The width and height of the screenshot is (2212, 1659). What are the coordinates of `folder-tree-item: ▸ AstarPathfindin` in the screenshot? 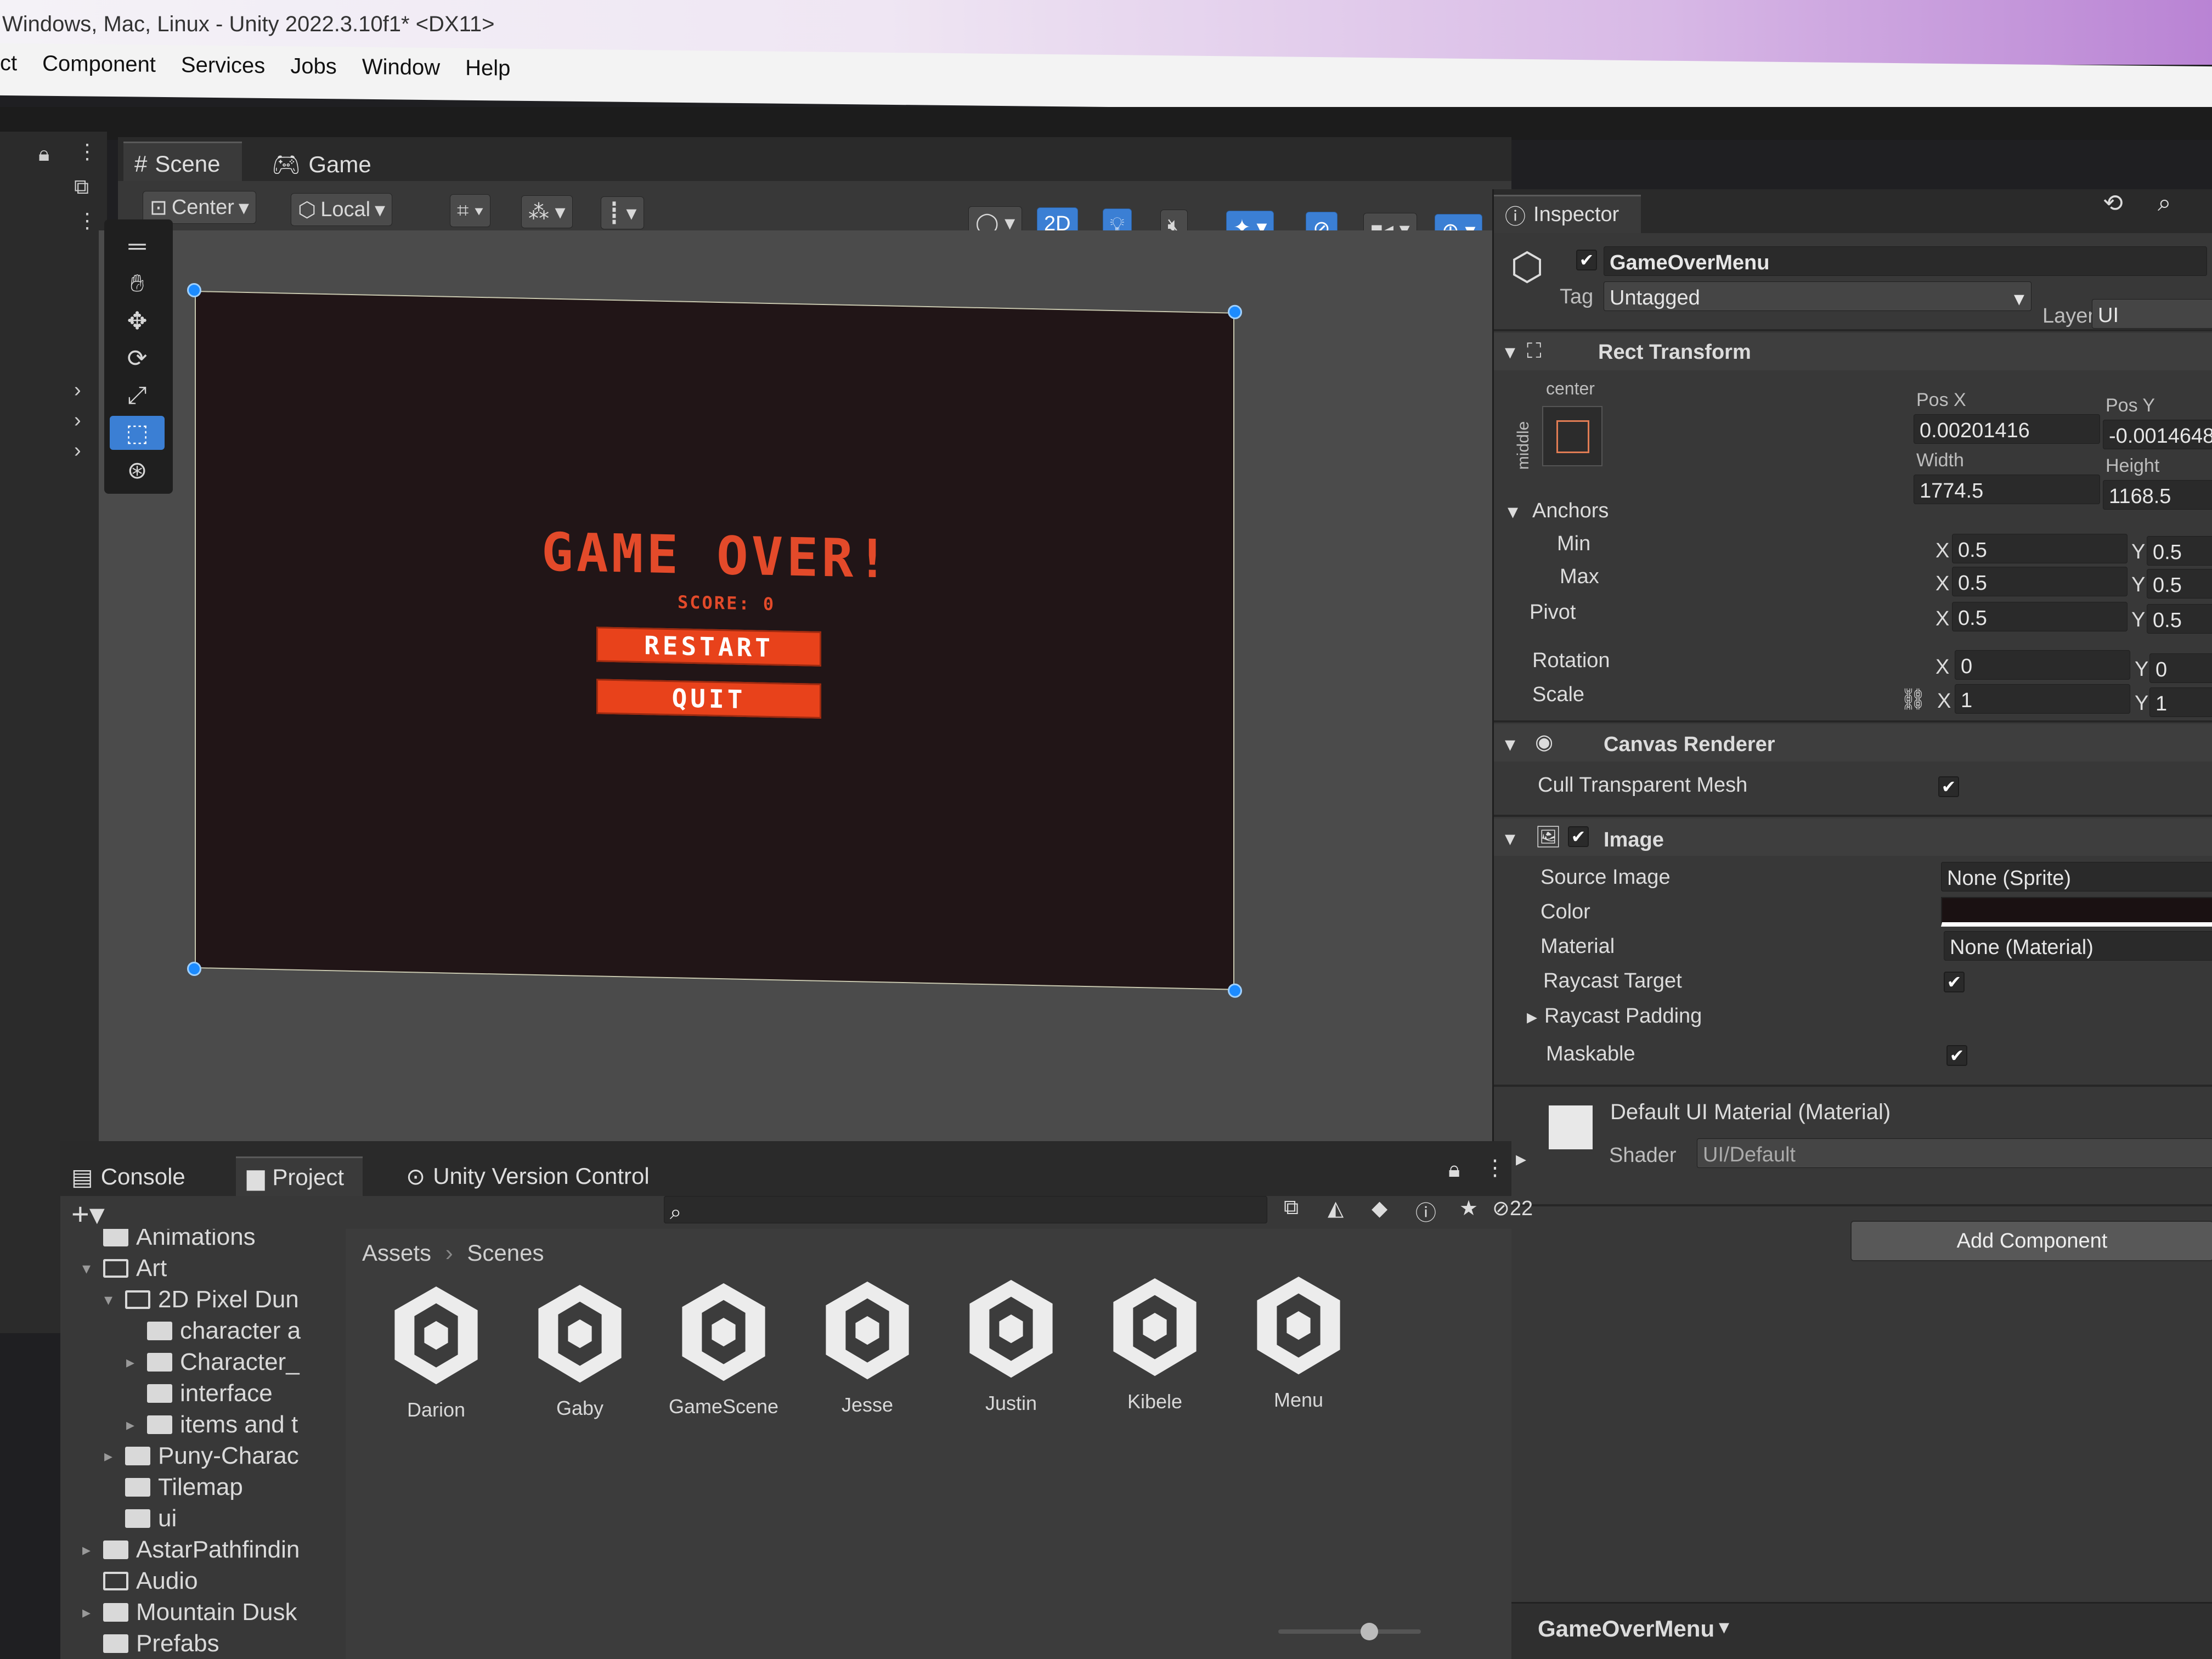 It's located at (191, 1550).